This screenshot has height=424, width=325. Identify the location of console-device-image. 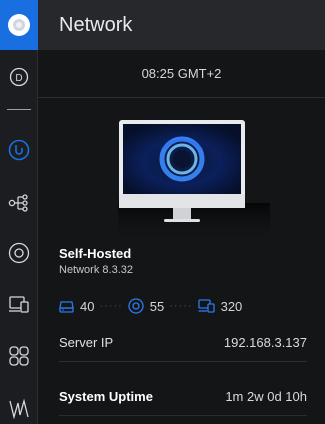
(194, 181).